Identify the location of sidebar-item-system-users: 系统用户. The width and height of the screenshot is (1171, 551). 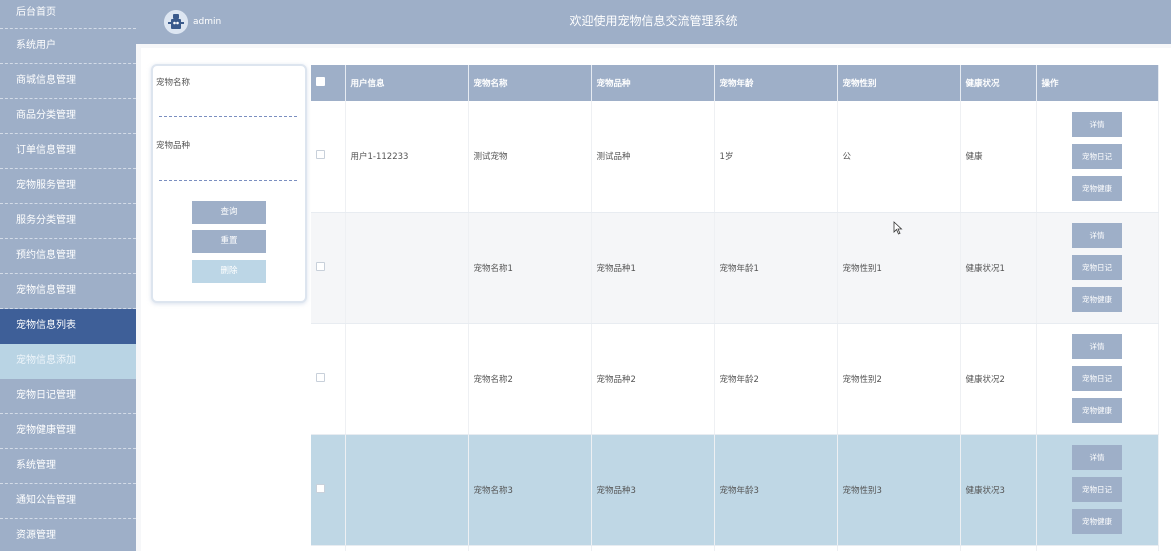
(68, 46).